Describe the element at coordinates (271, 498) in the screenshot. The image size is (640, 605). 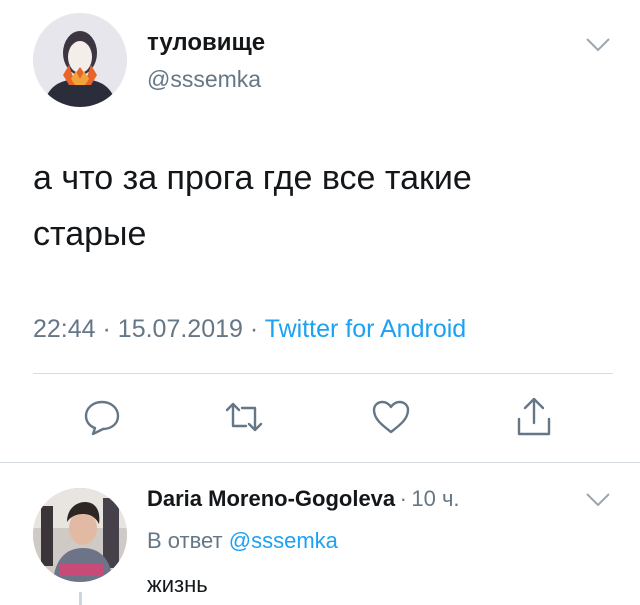
I see `reply-author-name: Daria Moreno-Gogoleva` at that location.